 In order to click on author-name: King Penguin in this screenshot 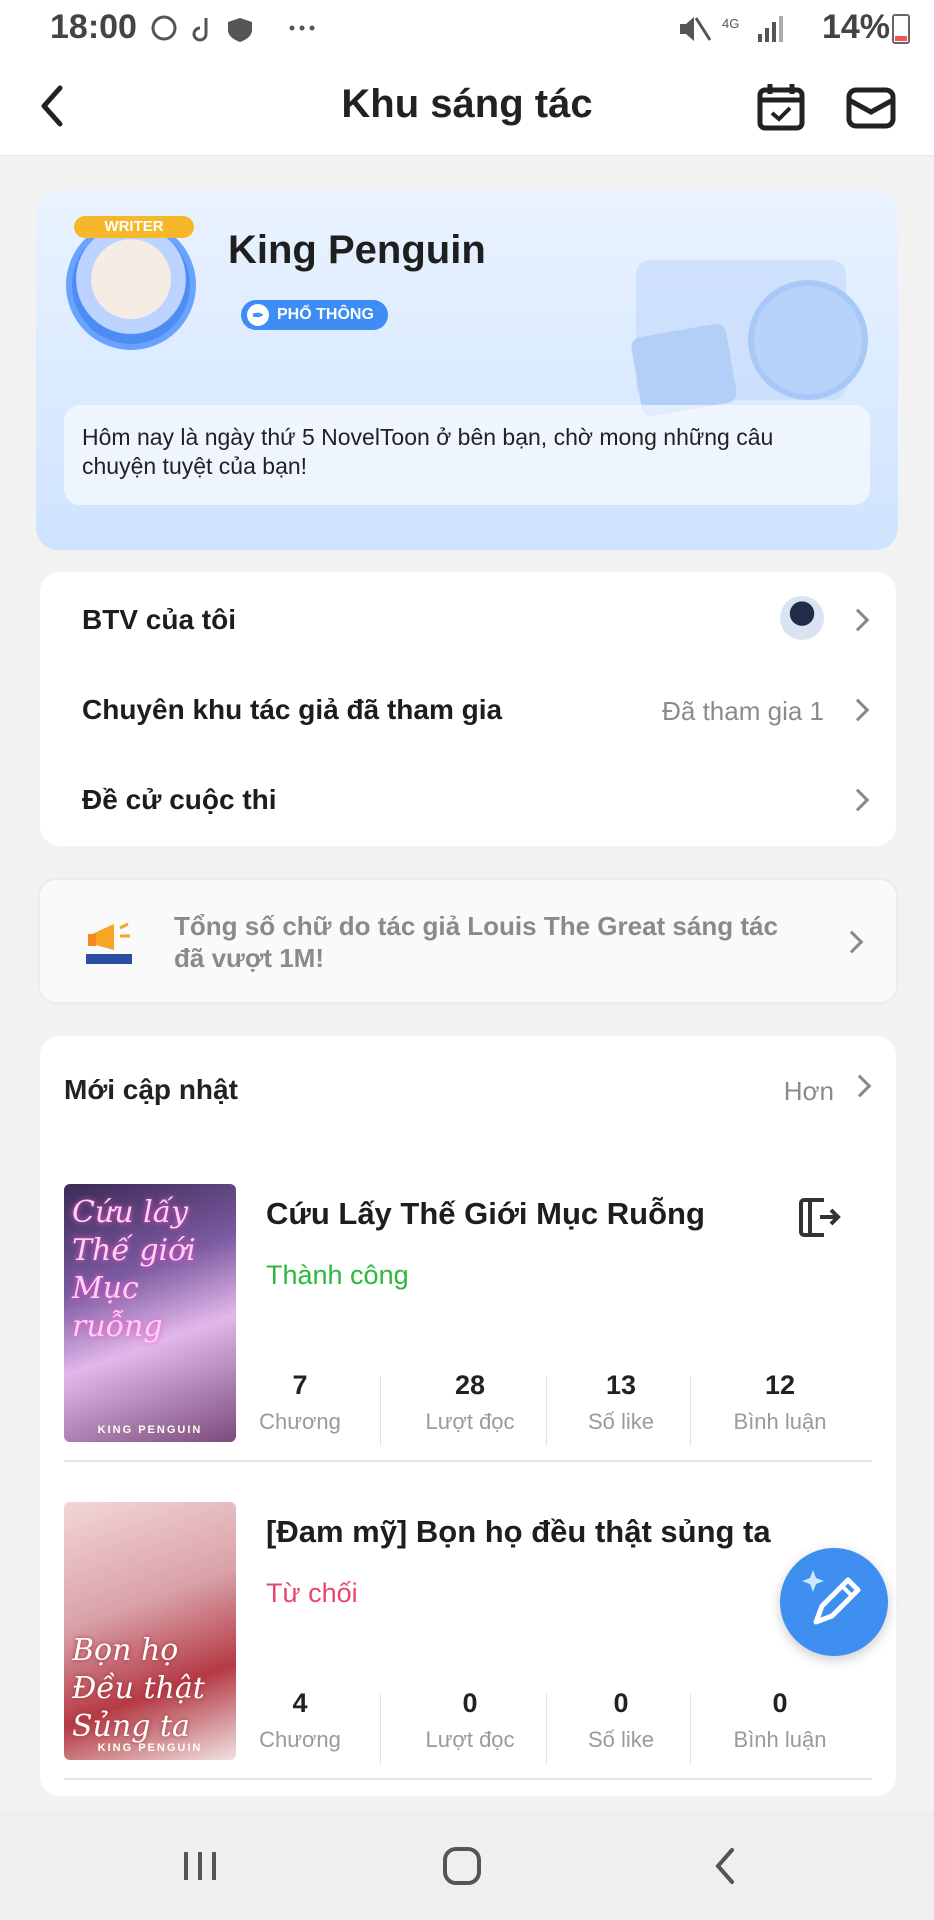, I will do `click(357, 250)`.